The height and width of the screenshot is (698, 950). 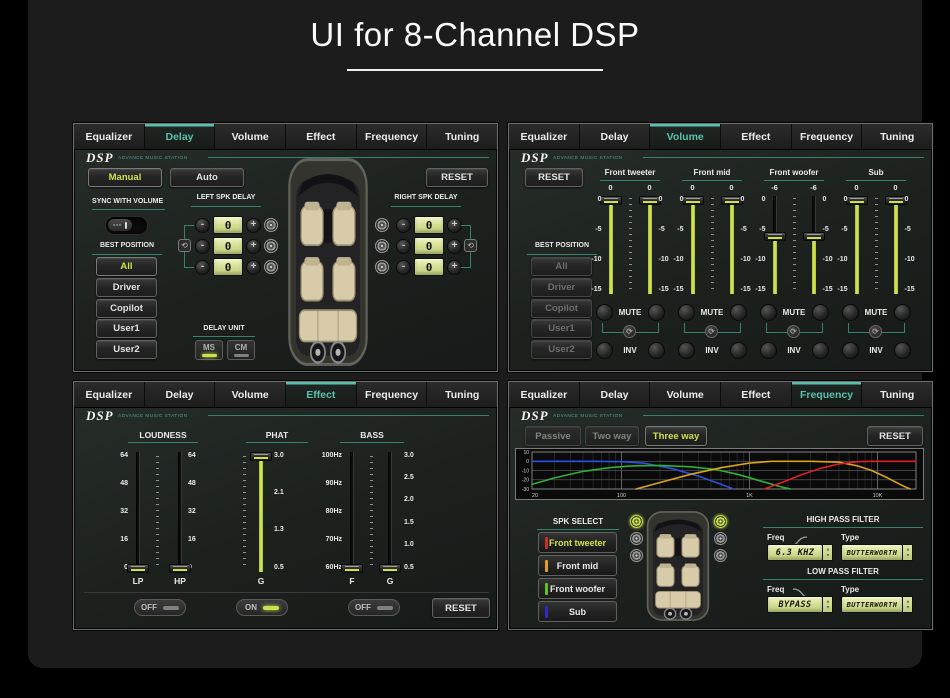 I want to click on volume-fader-front-tweeter-right, so click(x=649, y=200).